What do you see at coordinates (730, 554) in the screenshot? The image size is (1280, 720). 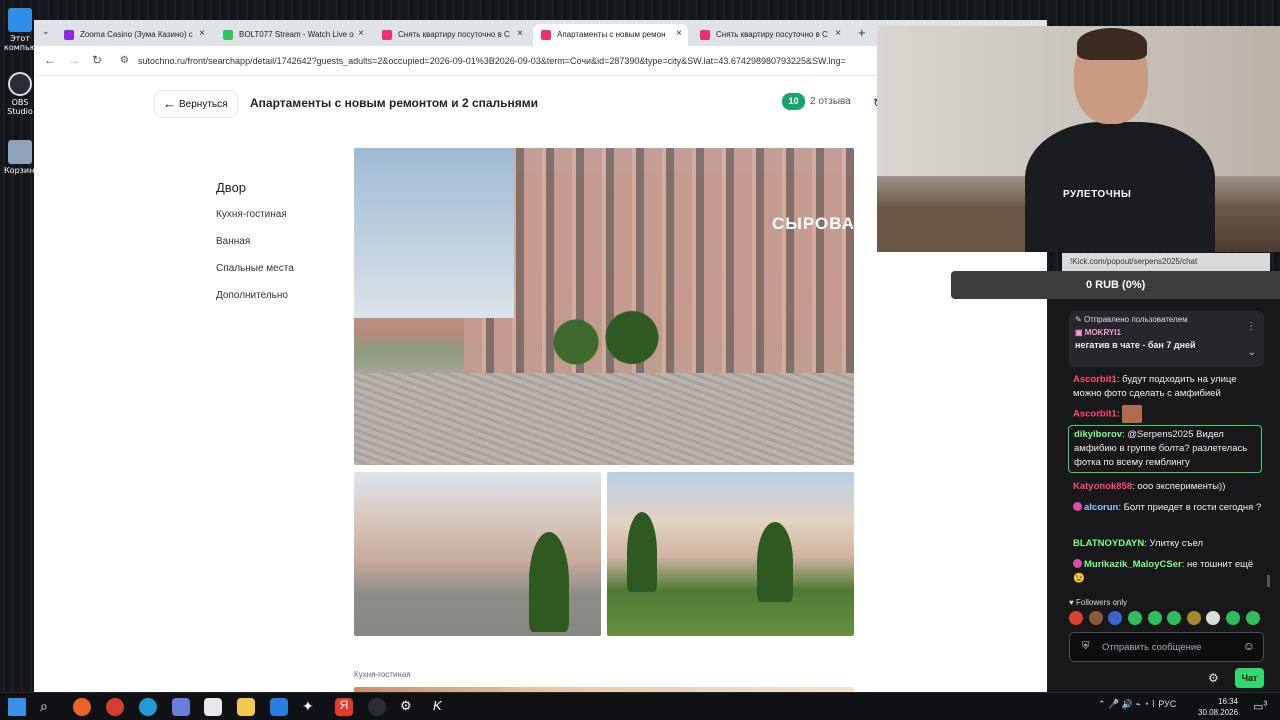 I see `courtyard-photo-right` at bounding box center [730, 554].